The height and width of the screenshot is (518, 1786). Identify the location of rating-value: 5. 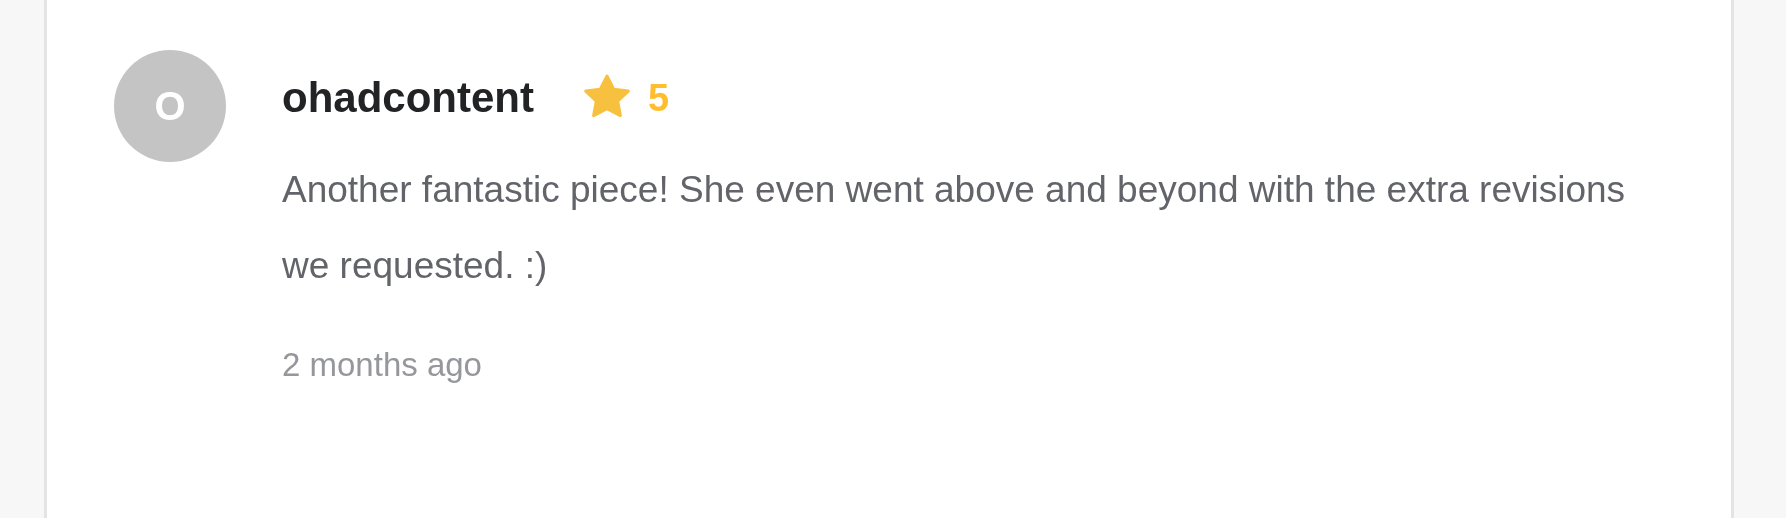
(659, 98).